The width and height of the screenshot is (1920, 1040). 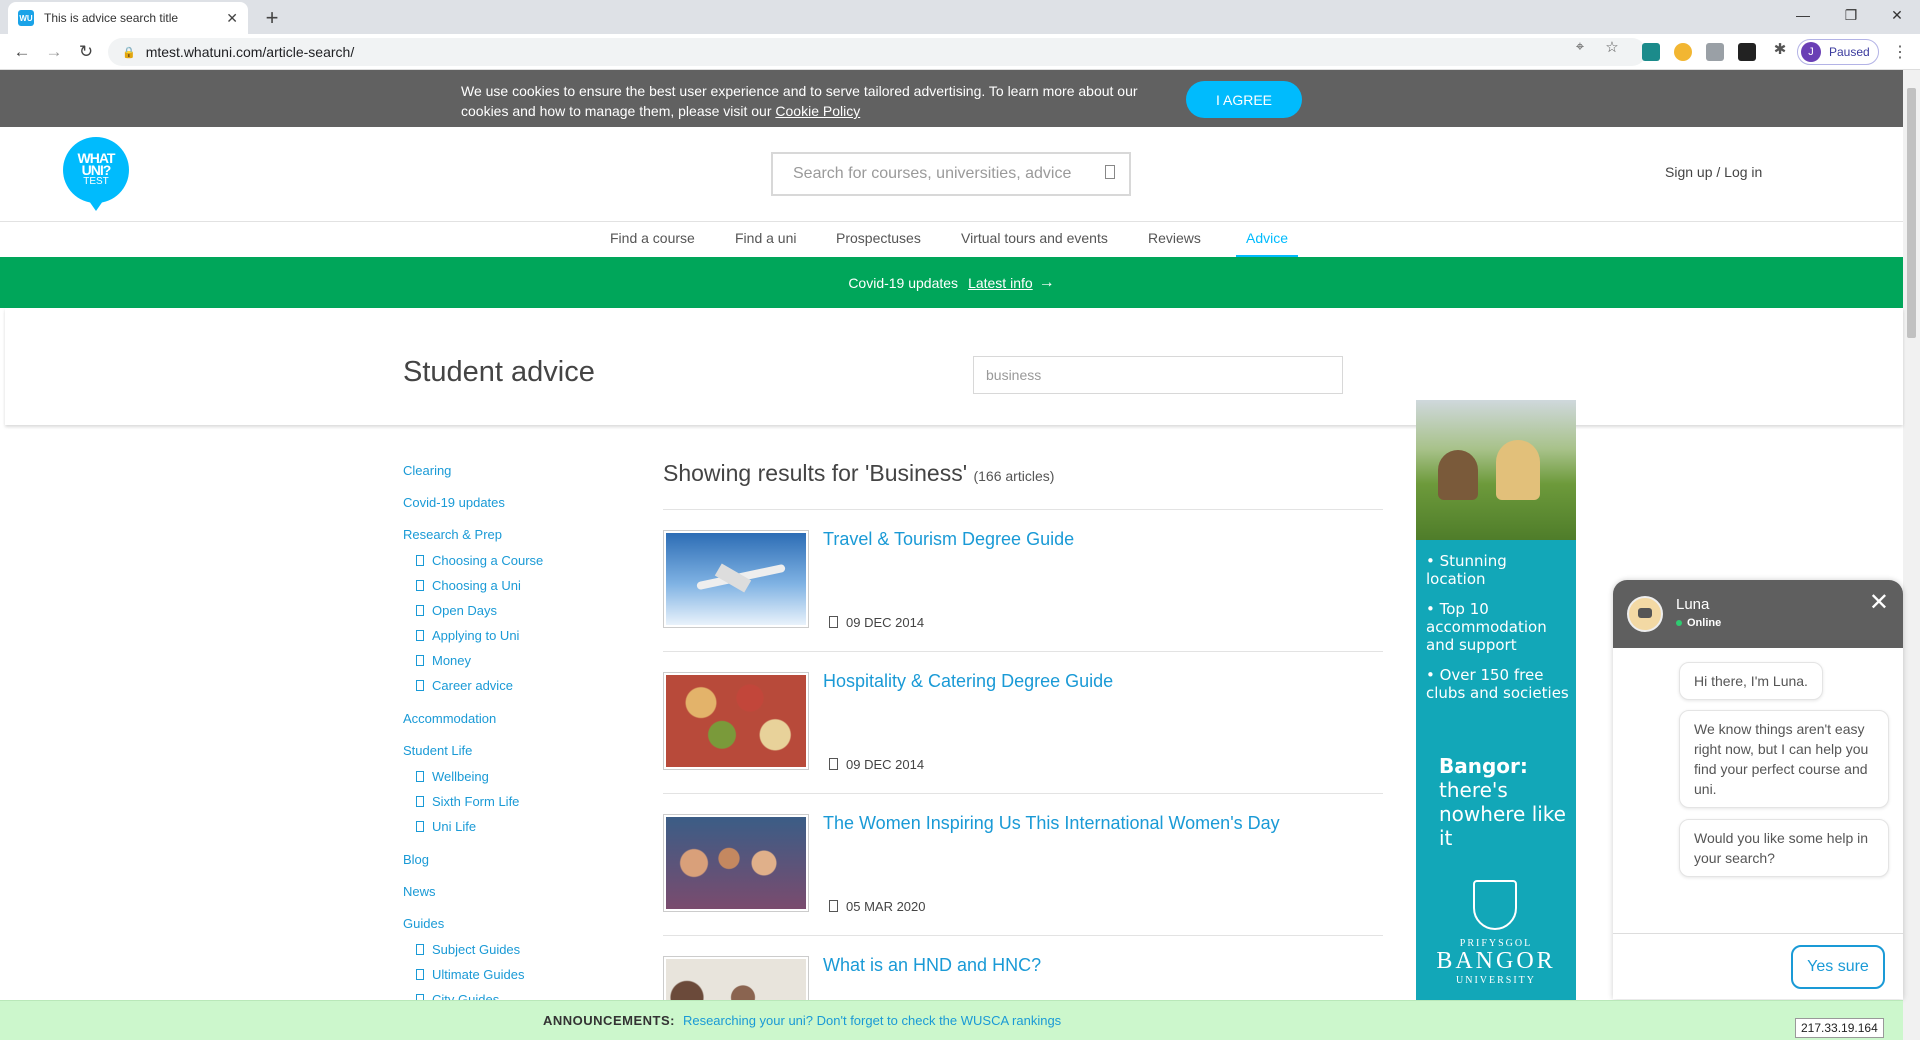 I want to click on reload-icon: ↻, so click(x=86, y=52).